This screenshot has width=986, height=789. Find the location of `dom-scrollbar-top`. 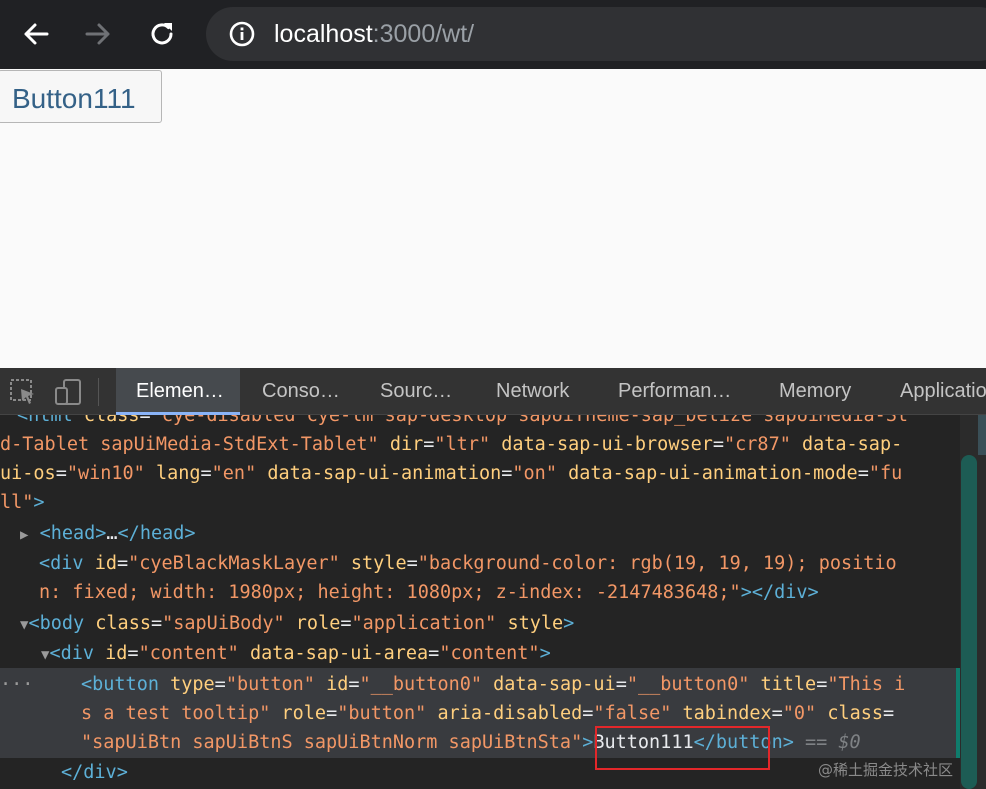

dom-scrollbar-top is located at coordinates (982, 435).